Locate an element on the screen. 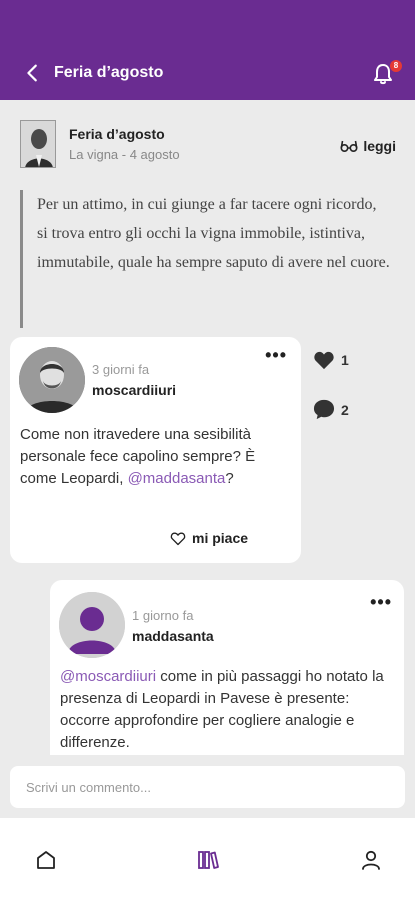 The height and width of the screenshot is (900, 415). comment-author: moscardiiuri is located at coordinates (134, 390).